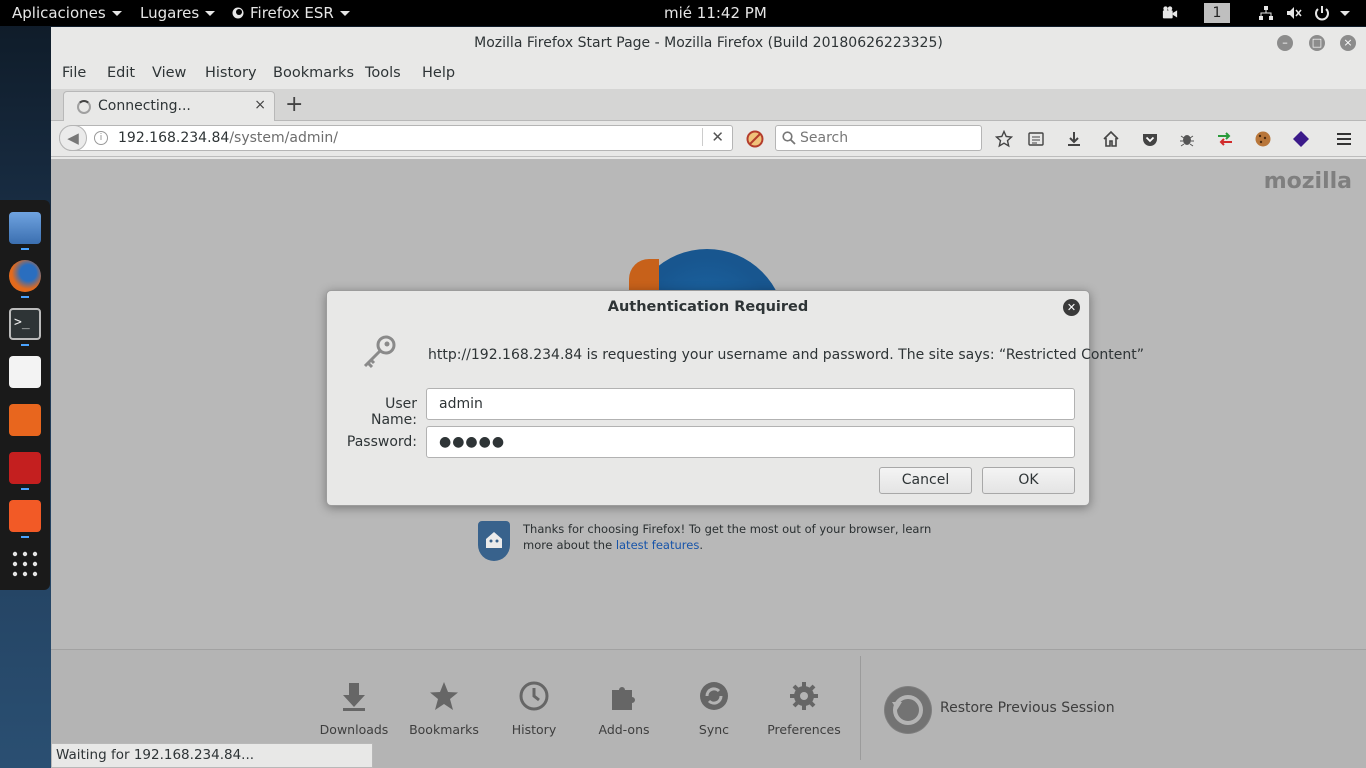  I want to click on downloads-icon, so click(1074, 139).